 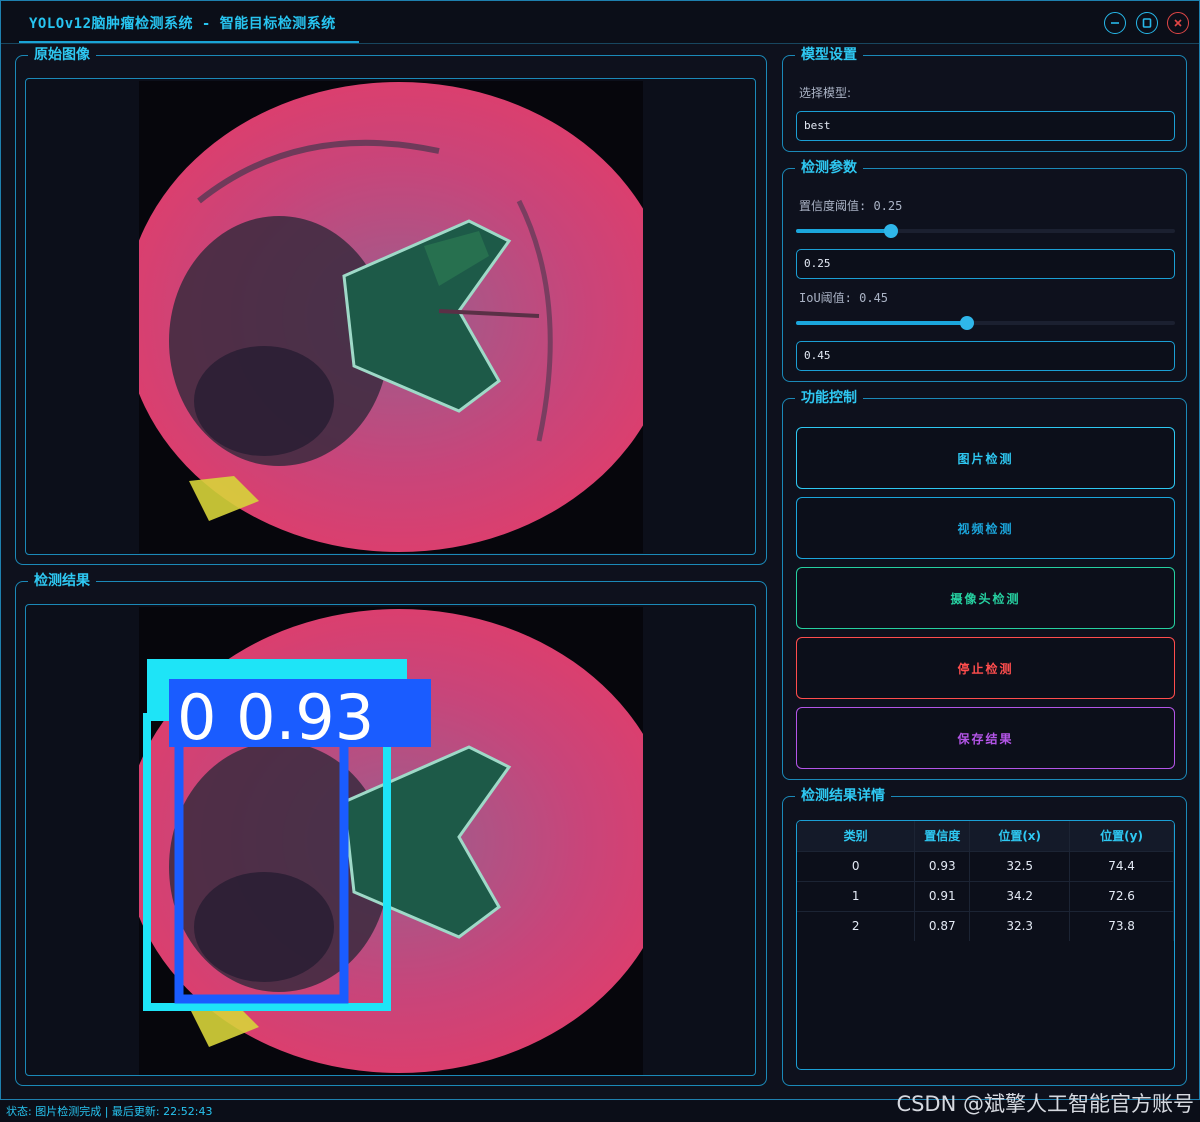 What do you see at coordinates (985, 598) in the screenshot?
I see `camera-detect-button: 摄像头检测` at bounding box center [985, 598].